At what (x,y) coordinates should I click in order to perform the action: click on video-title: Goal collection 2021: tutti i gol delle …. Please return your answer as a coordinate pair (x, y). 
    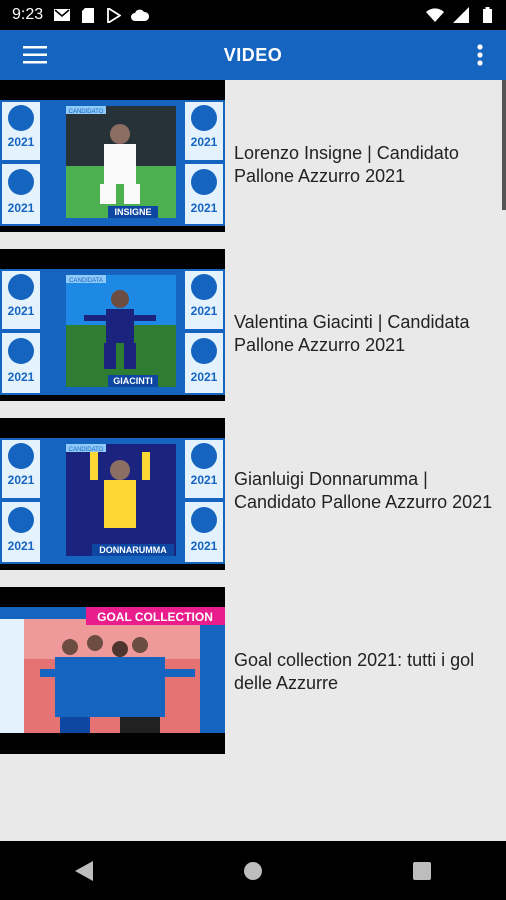
    Looking at the image, I should click on (365, 672).